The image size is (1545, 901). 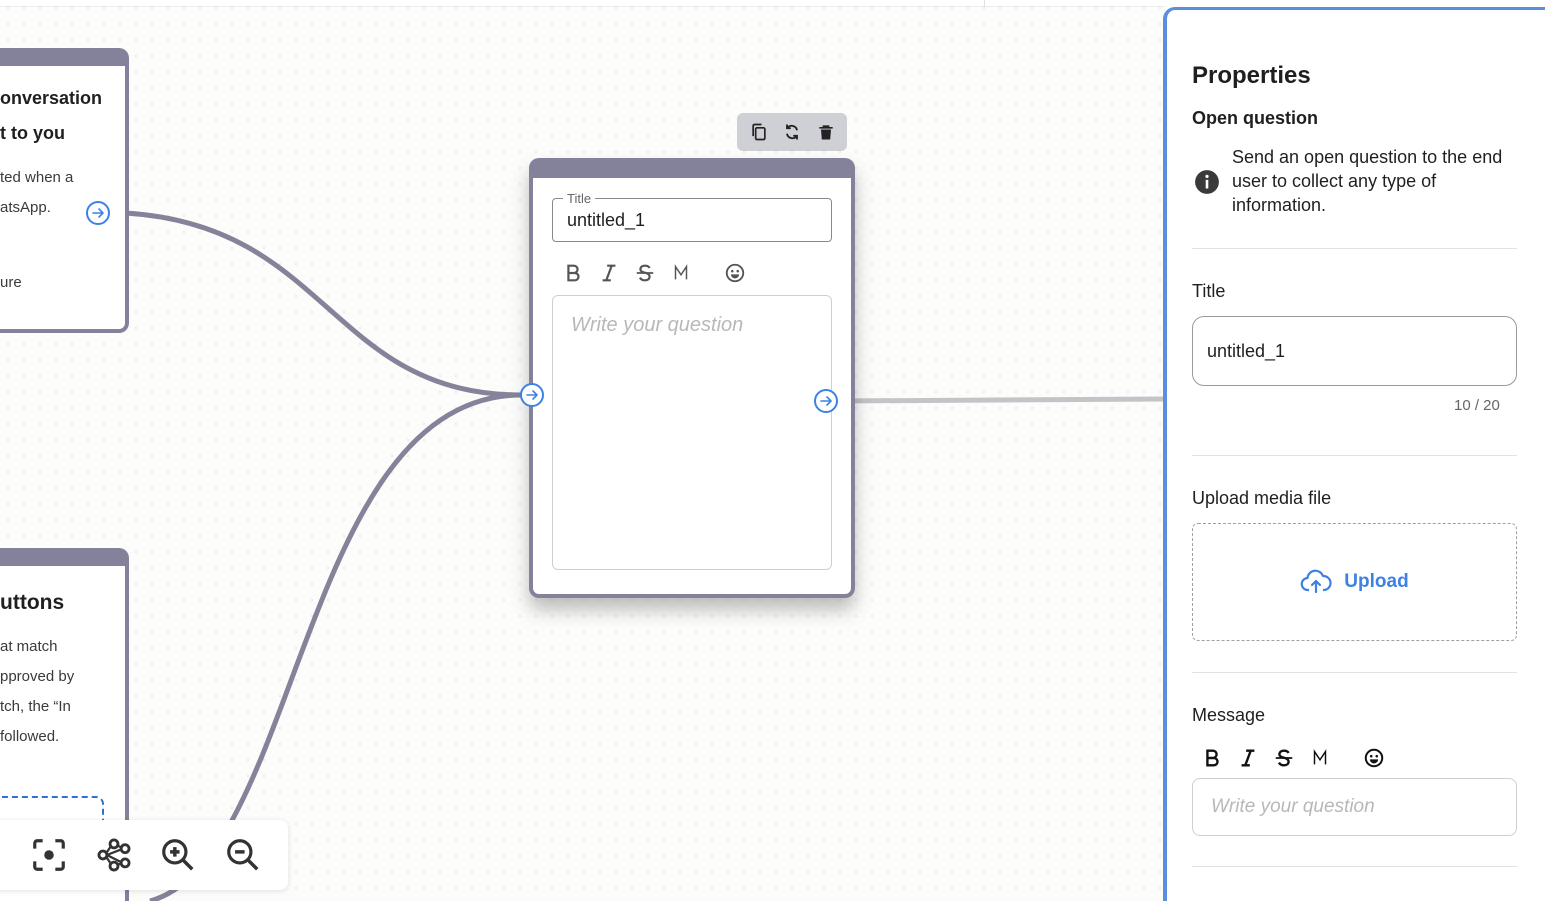 What do you see at coordinates (35, 706) in the screenshot?
I see `node-body-line: tch, the “In` at bounding box center [35, 706].